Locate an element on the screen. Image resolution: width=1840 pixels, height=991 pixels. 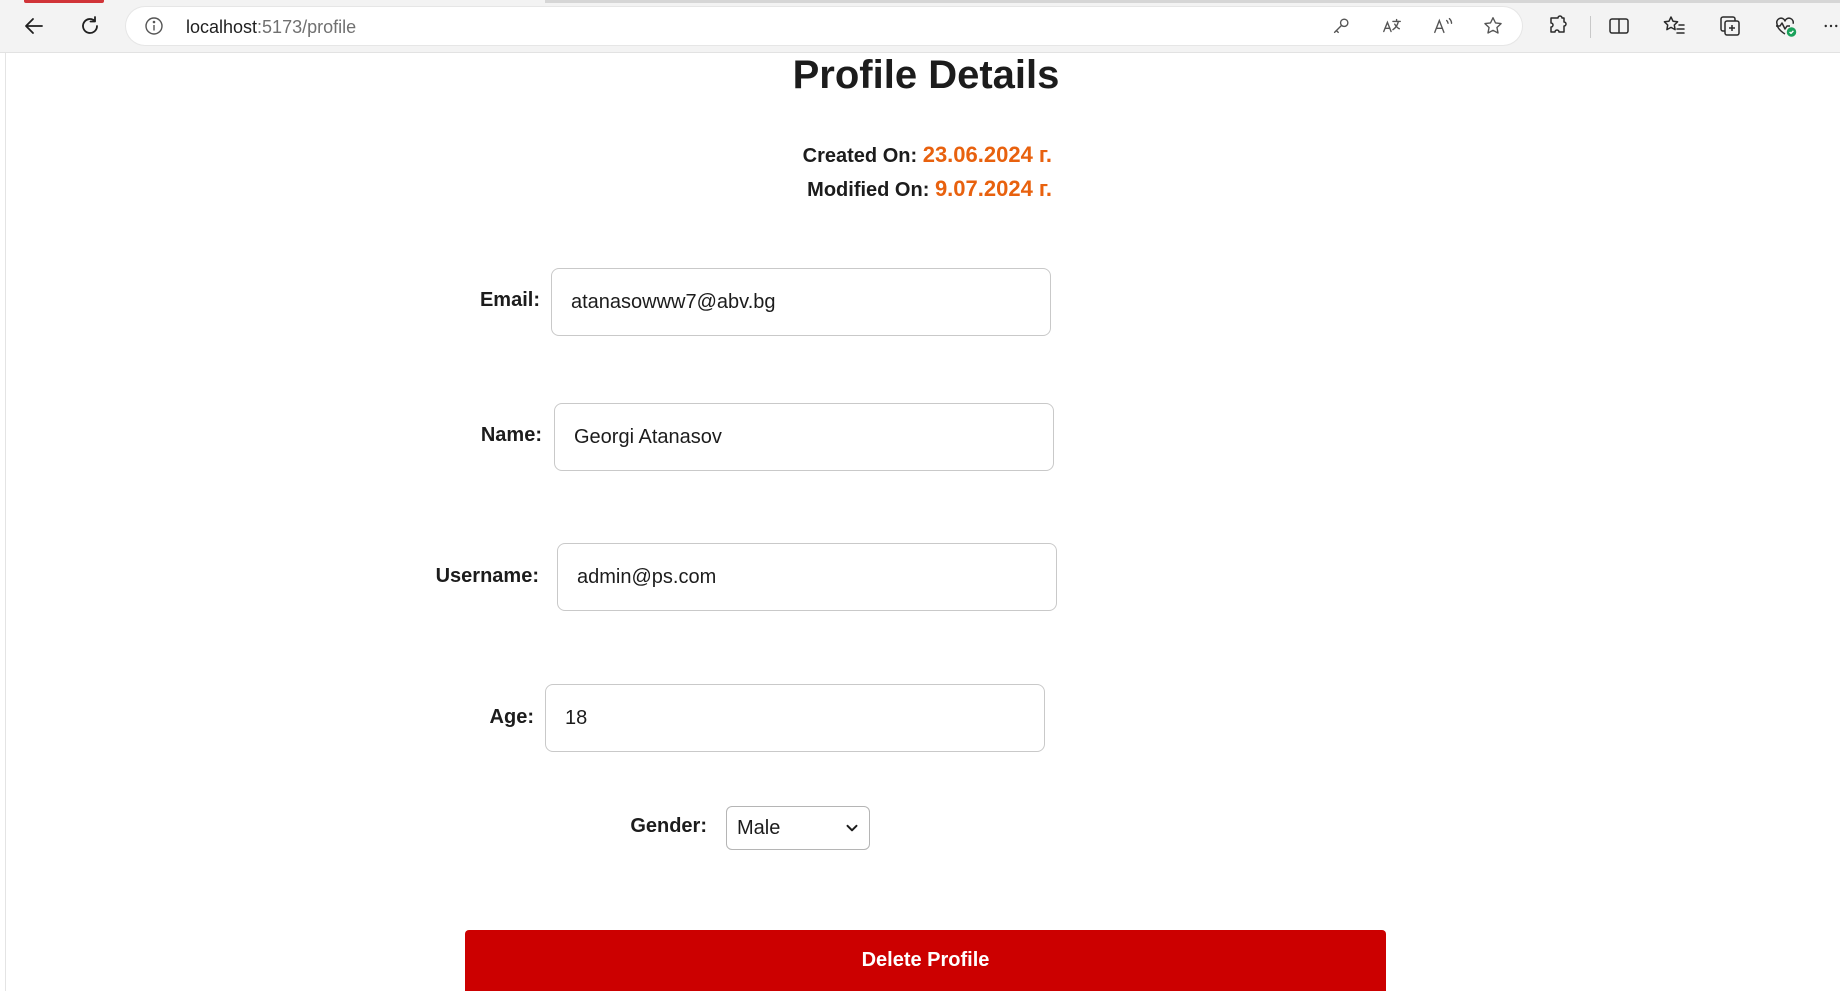
read-aloud-icon is located at coordinates (1443, 26).